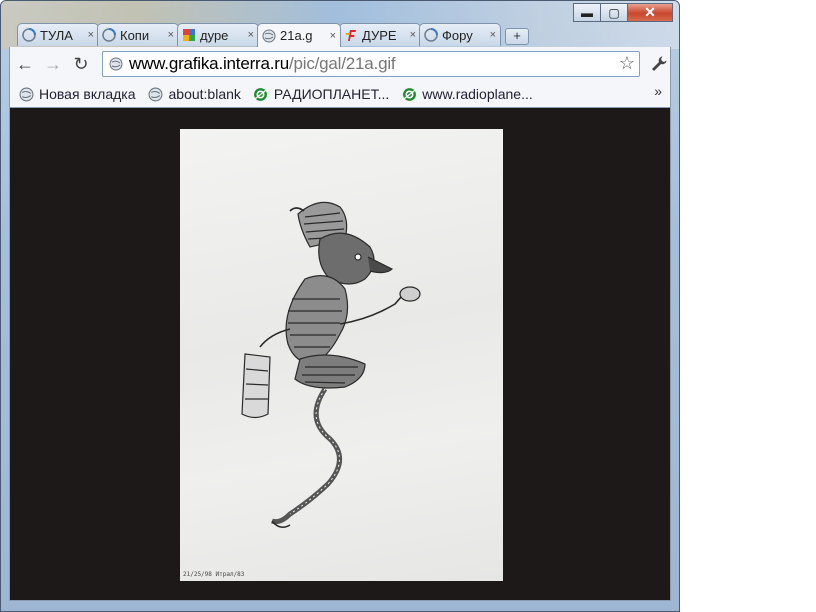 The image size is (816, 612). What do you see at coordinates (189, 35) in the screenshot?
I see `google-icon` at bounding box center [189, 35].